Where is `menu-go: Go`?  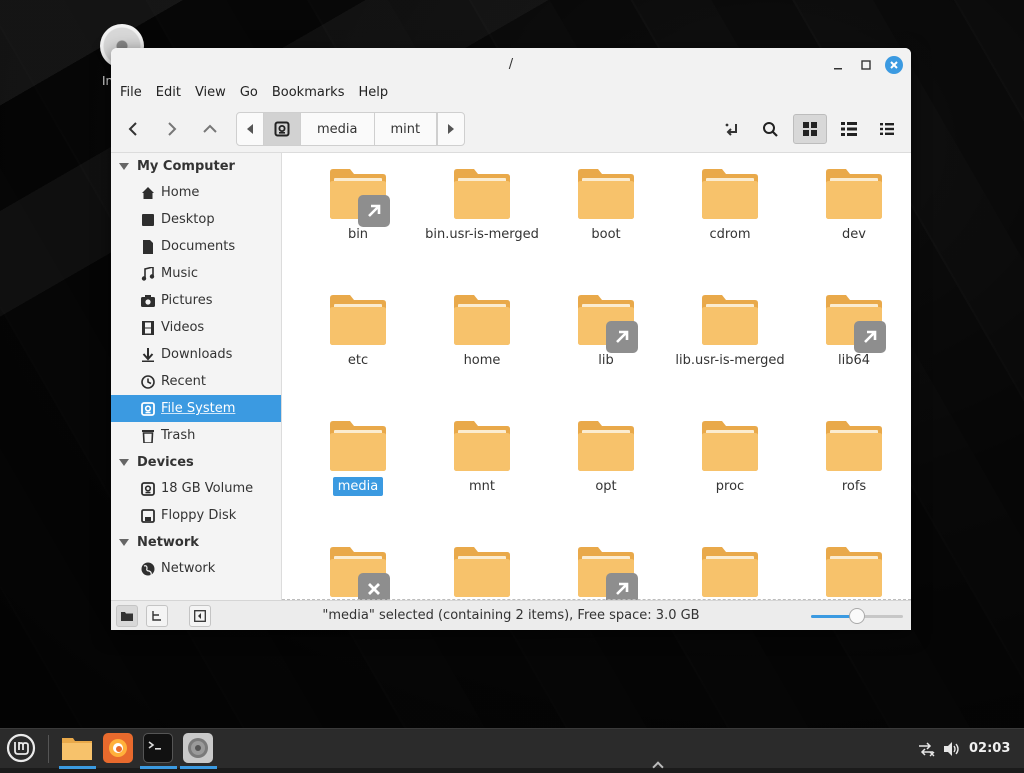 menu-go: Go is located at coordinates (252, 94).